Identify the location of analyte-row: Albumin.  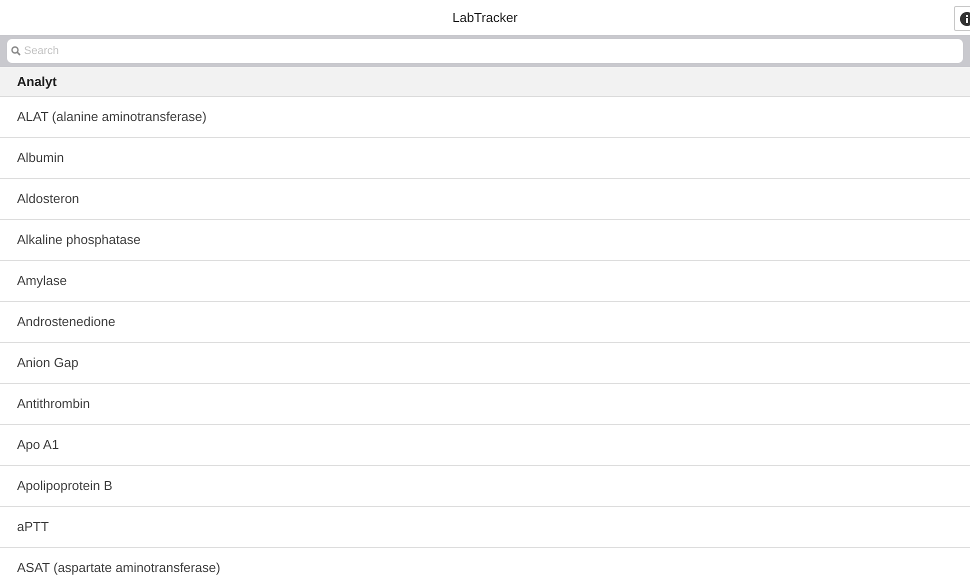
(485, 158).